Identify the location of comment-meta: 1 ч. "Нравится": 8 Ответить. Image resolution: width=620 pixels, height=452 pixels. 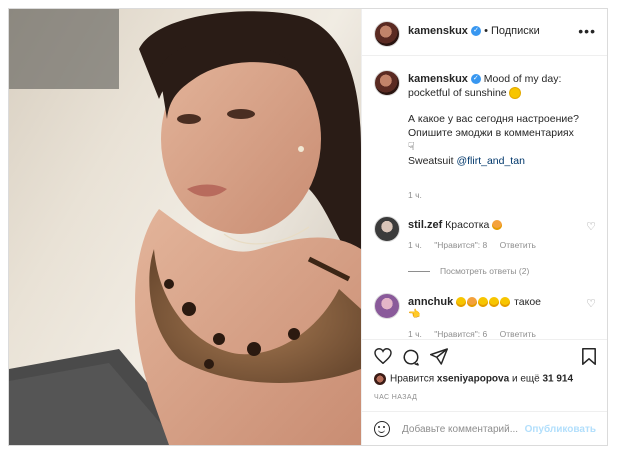
(477, 245).